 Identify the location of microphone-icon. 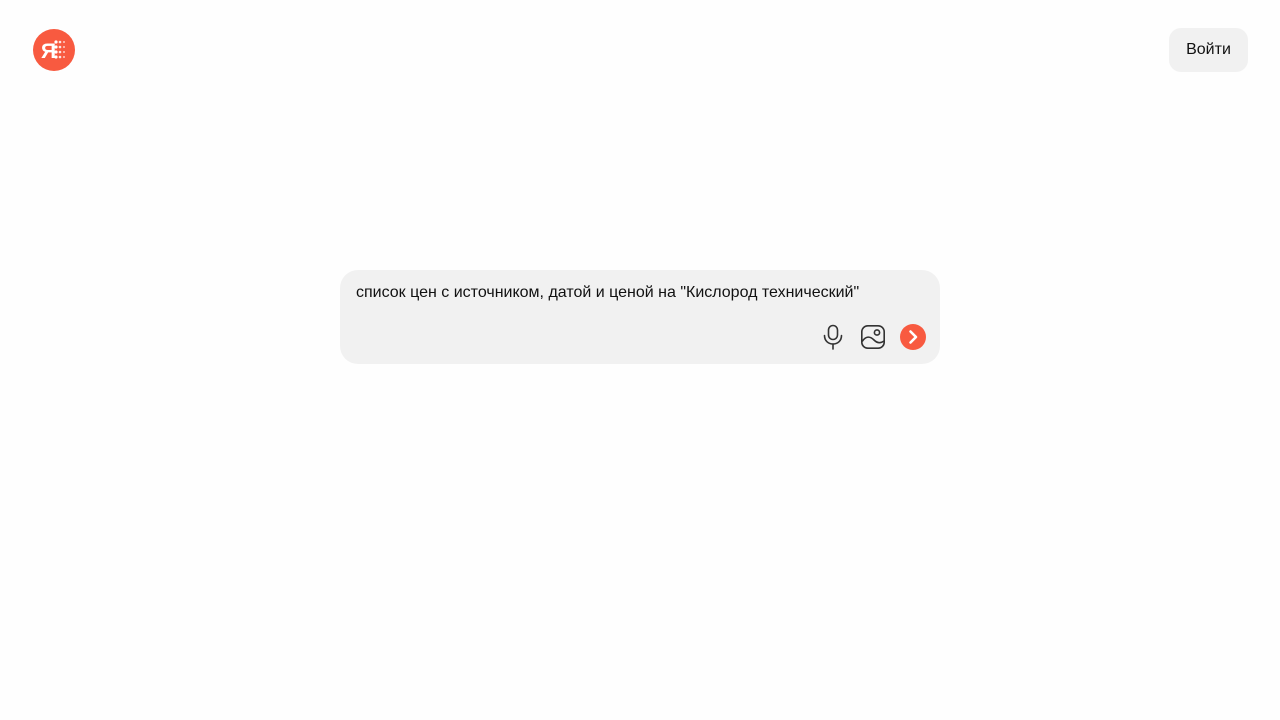
(833, 337).